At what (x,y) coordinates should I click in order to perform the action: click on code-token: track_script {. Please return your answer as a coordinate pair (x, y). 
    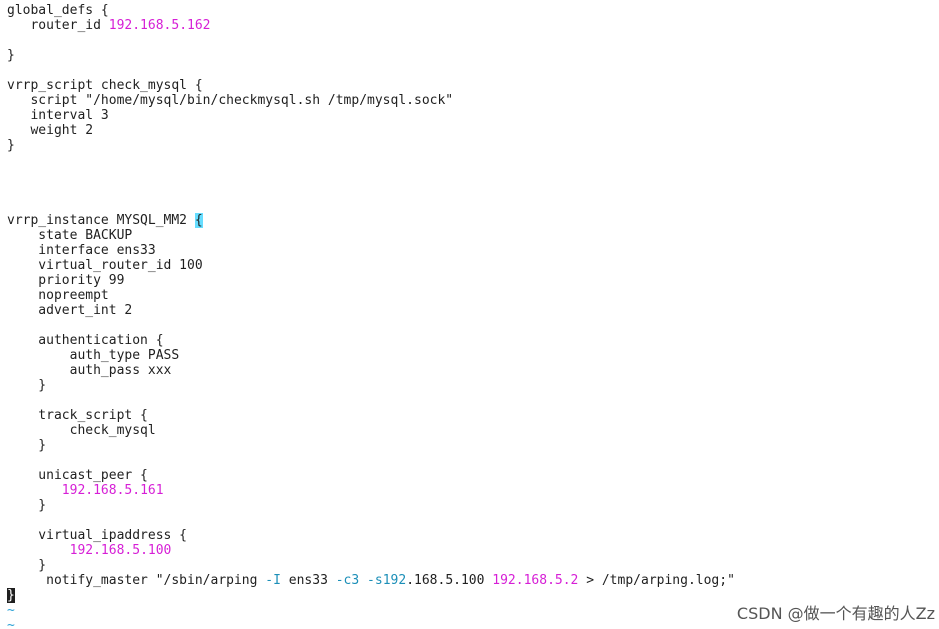
    Looking at the image, I should click on (77, 415).